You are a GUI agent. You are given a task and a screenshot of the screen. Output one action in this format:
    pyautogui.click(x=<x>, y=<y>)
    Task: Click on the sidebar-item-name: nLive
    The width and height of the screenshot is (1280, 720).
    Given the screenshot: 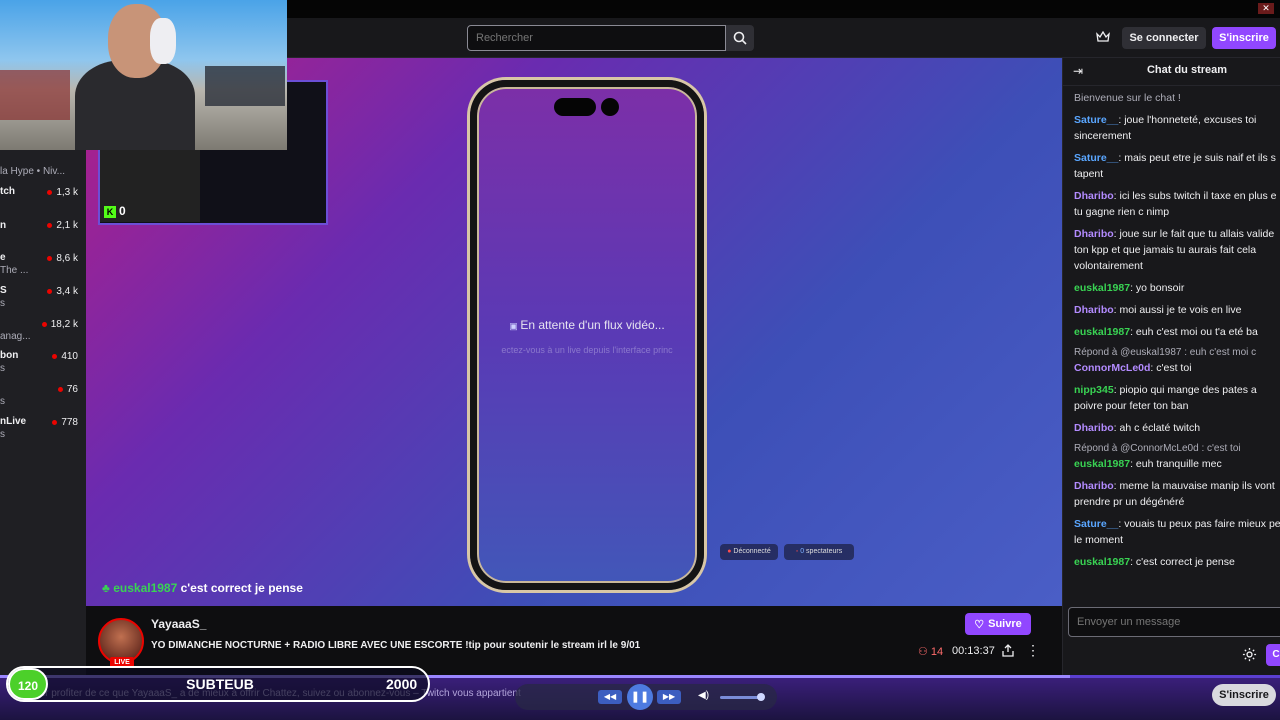 What is the action you would take?
    pyautogui.click(x=13, y=421)
    